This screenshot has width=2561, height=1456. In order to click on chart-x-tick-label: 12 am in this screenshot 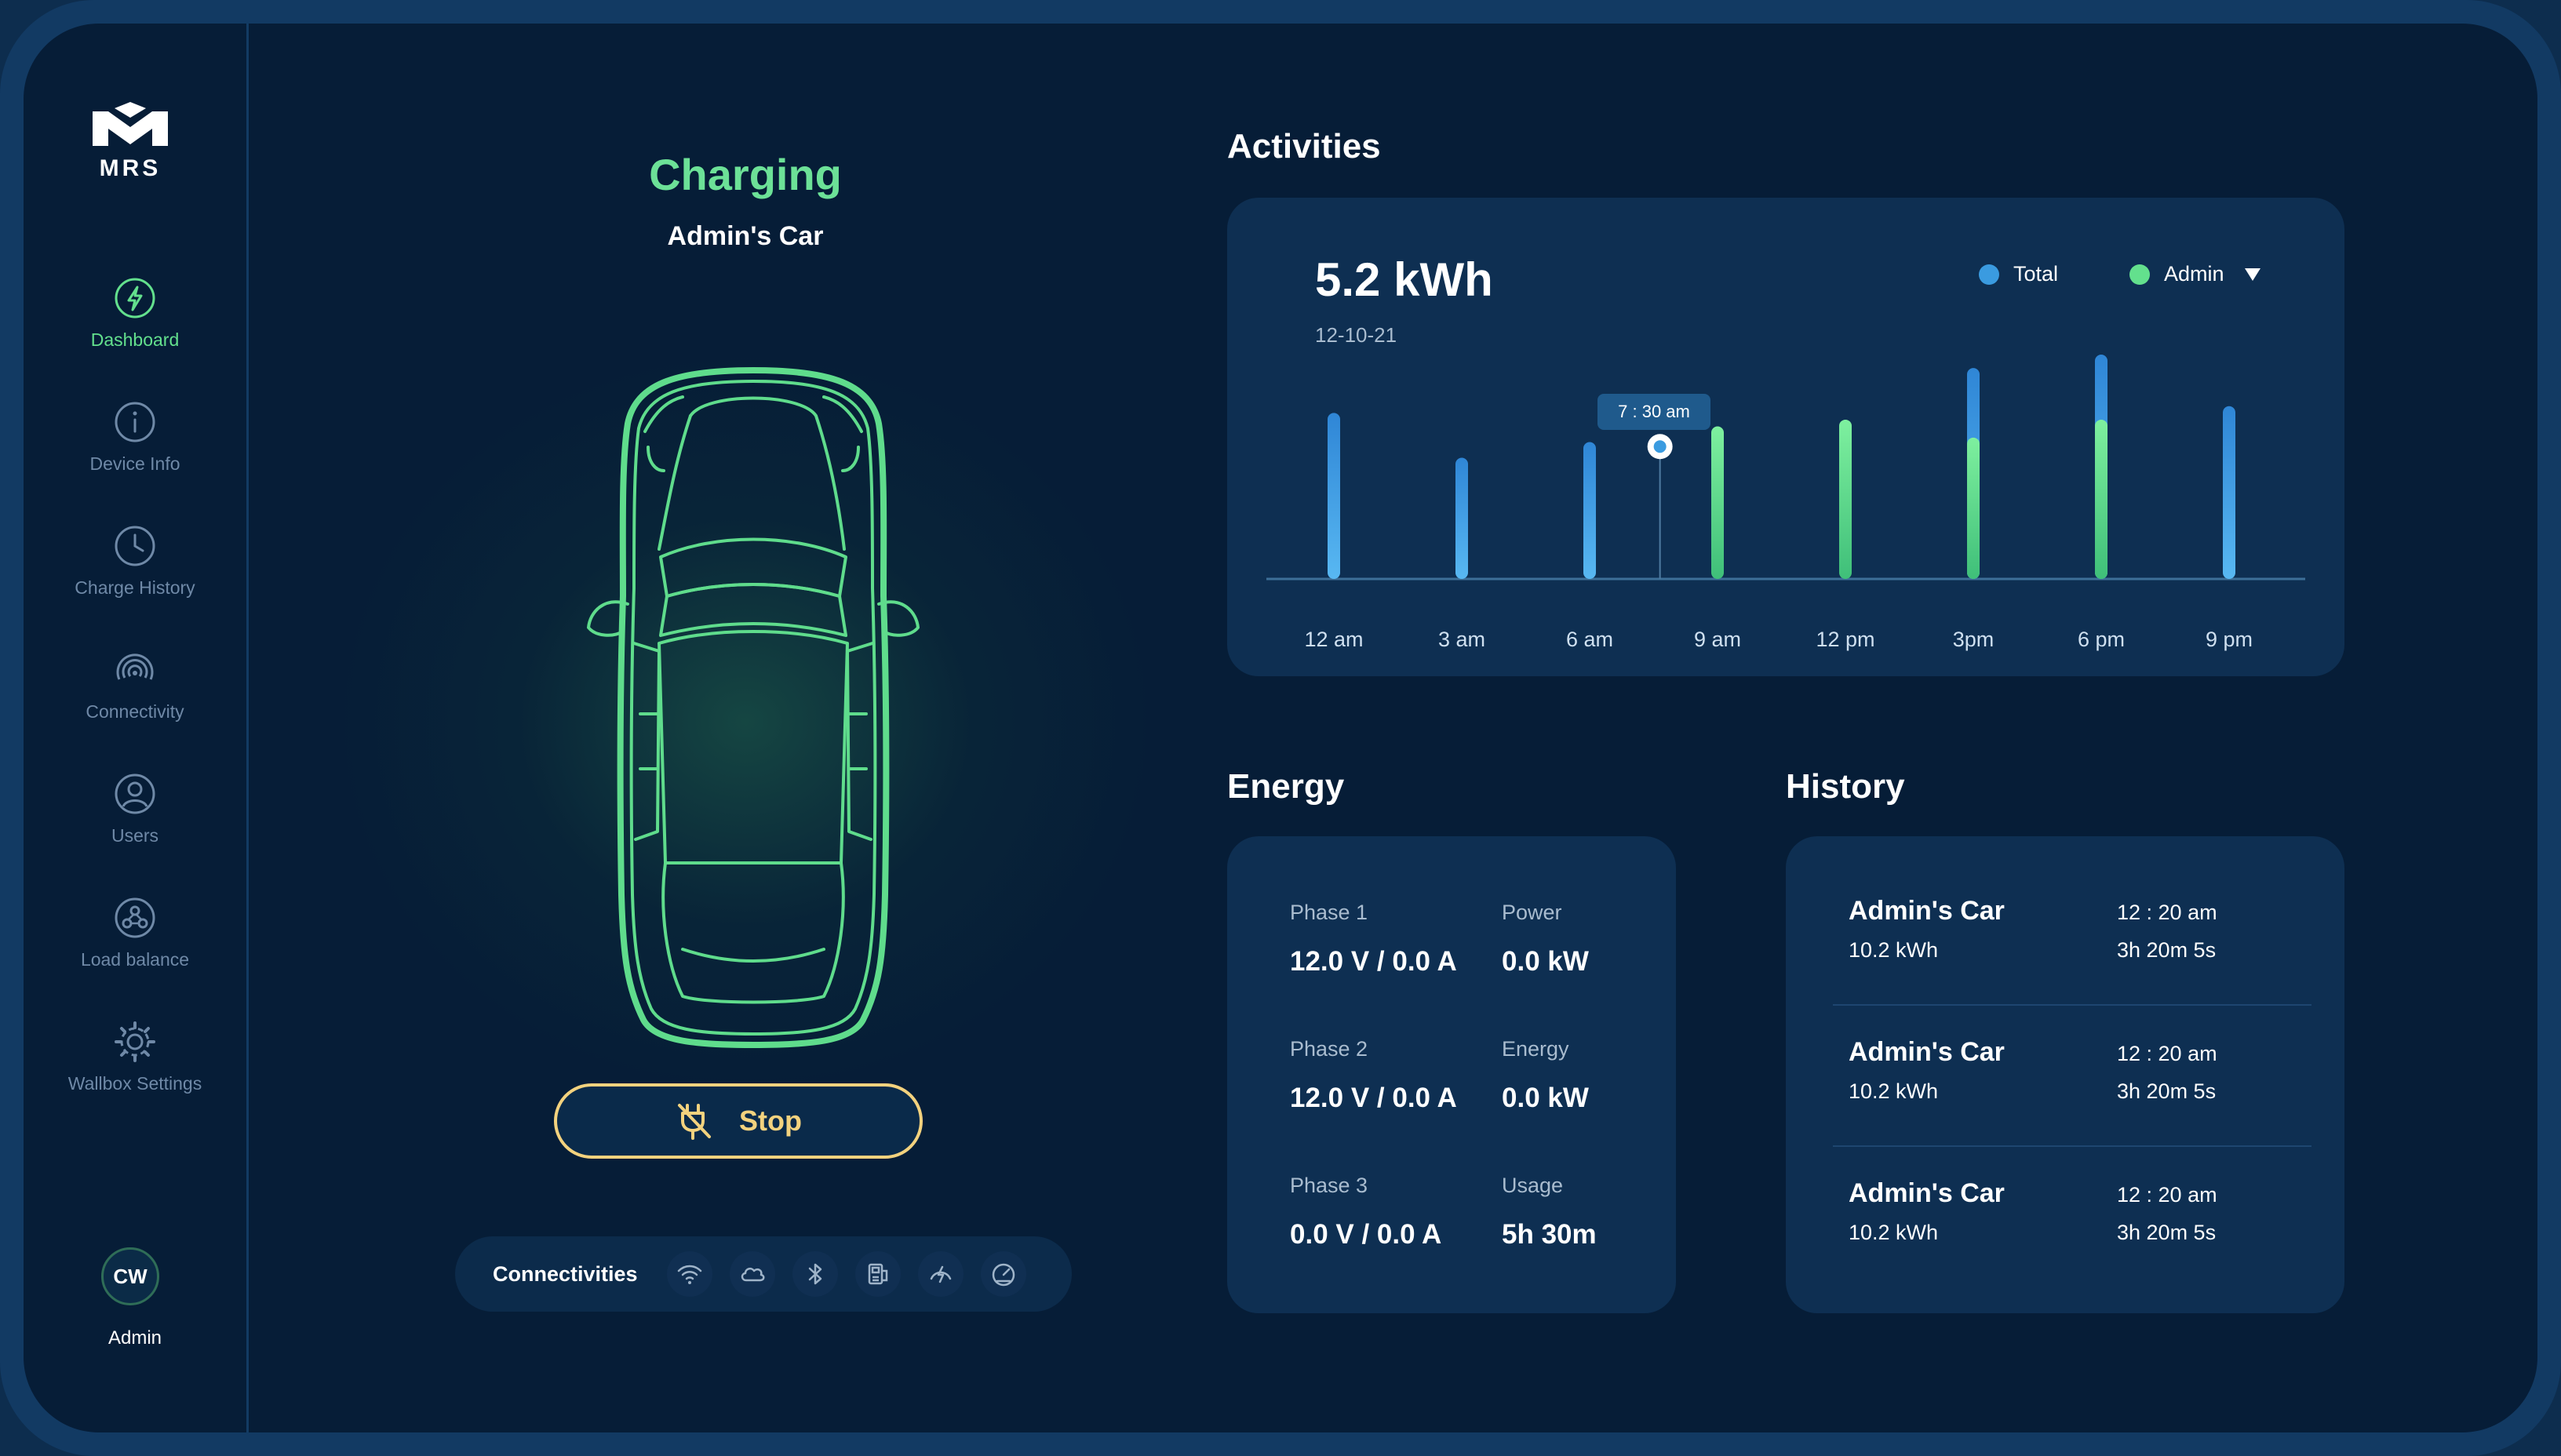, I will do `click(1334, 639)`.